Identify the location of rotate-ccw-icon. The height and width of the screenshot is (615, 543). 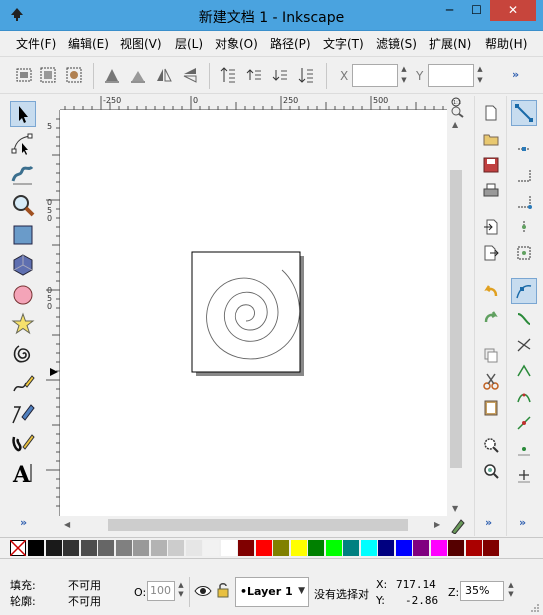
(112, 75).